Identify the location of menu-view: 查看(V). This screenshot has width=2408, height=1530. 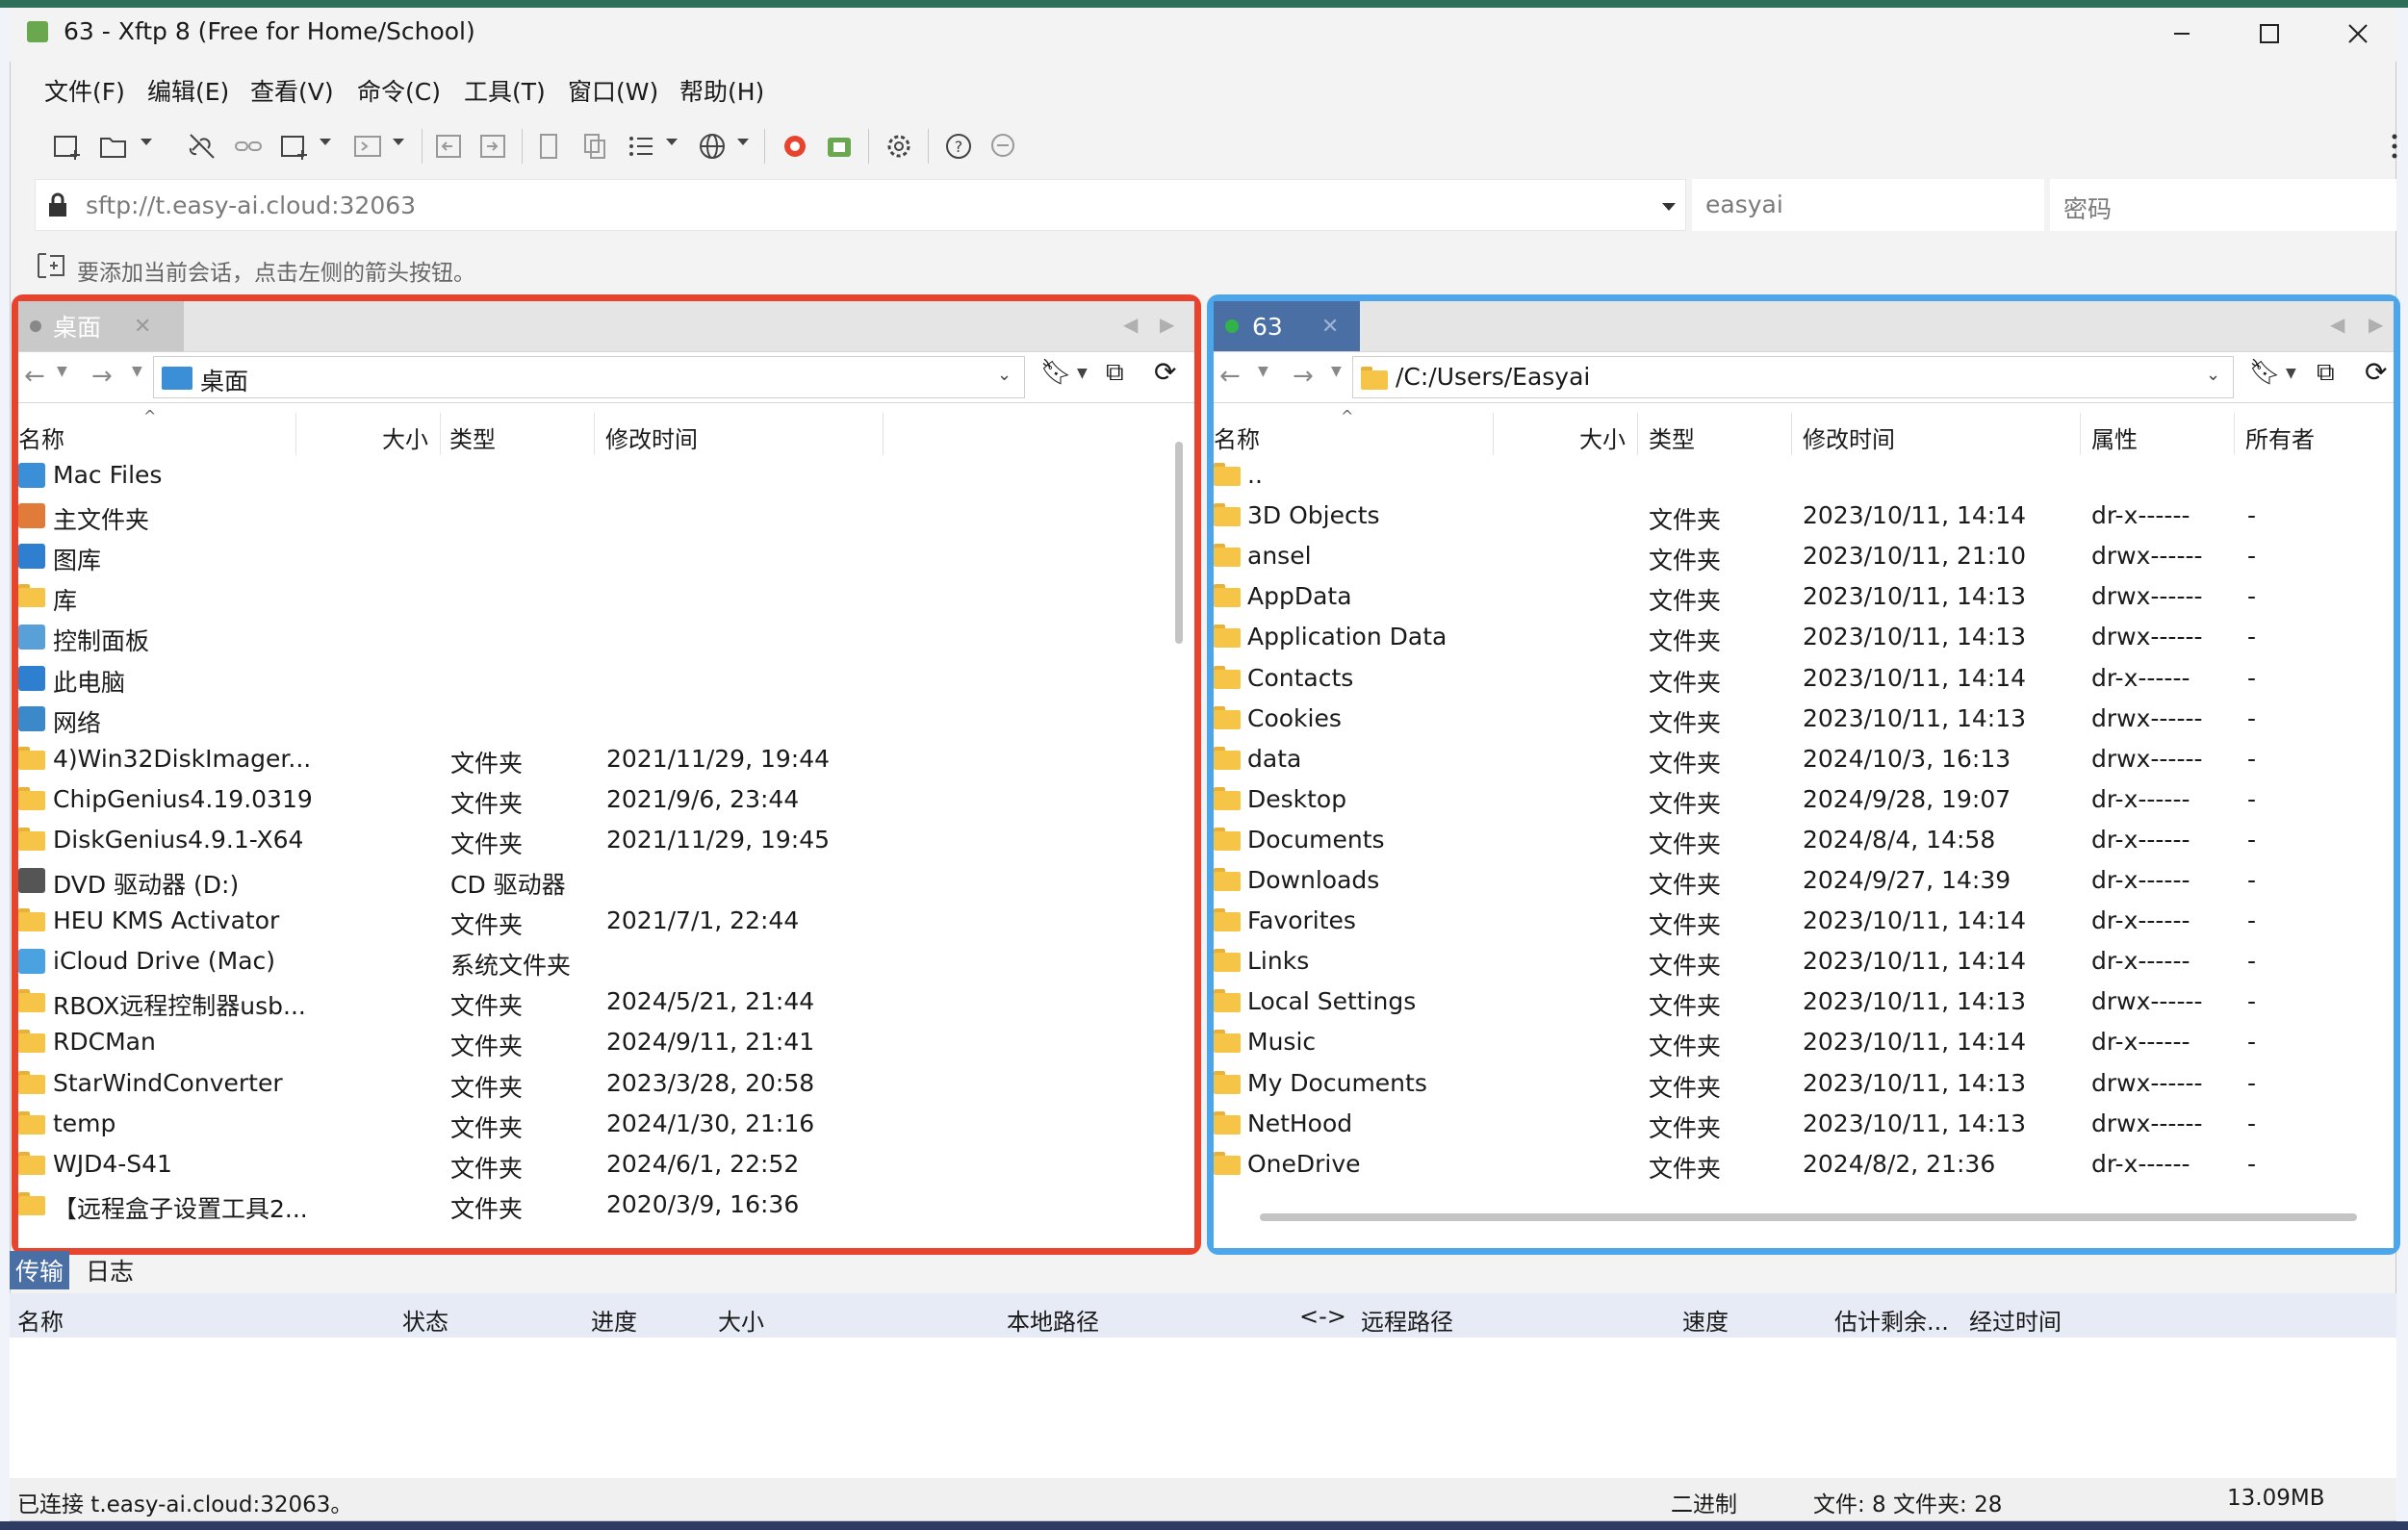
(292, 91).